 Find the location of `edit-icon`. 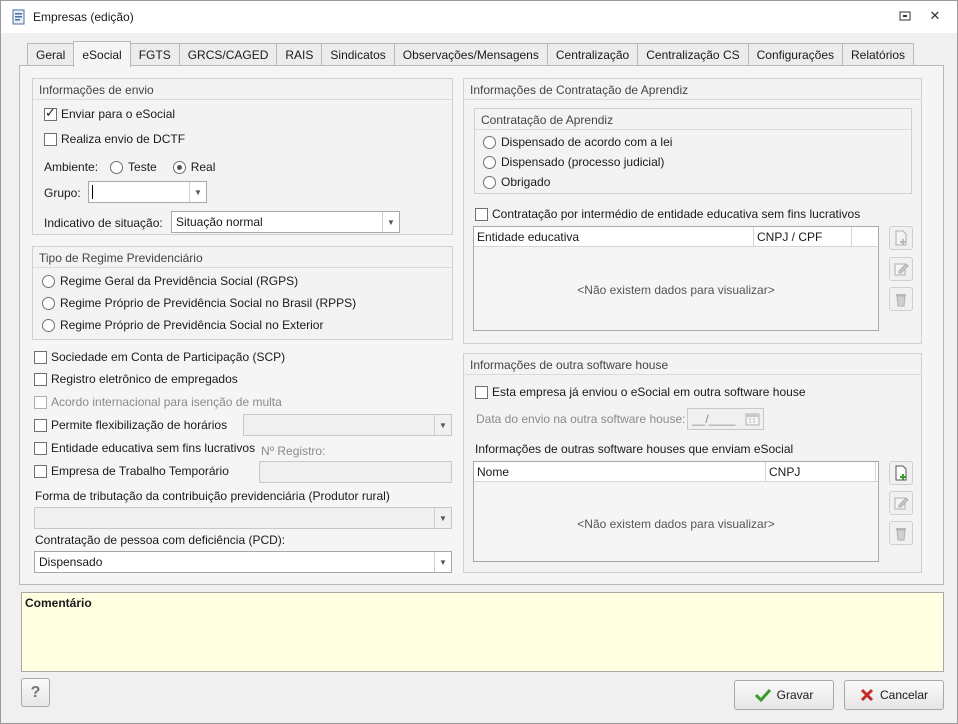

edit-icon is located at coordinates (901, 503).